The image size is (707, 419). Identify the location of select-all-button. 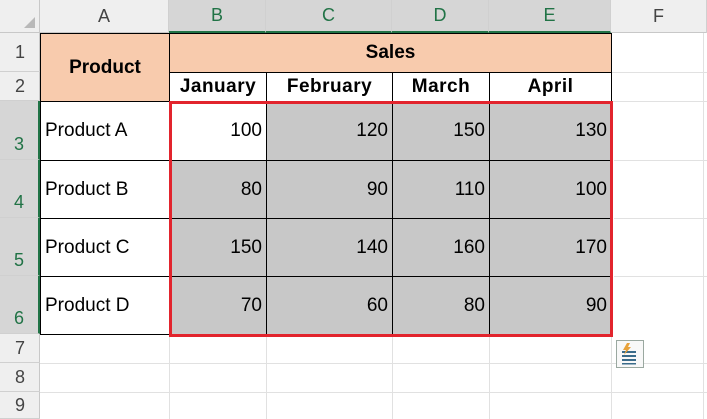
(20, 16).